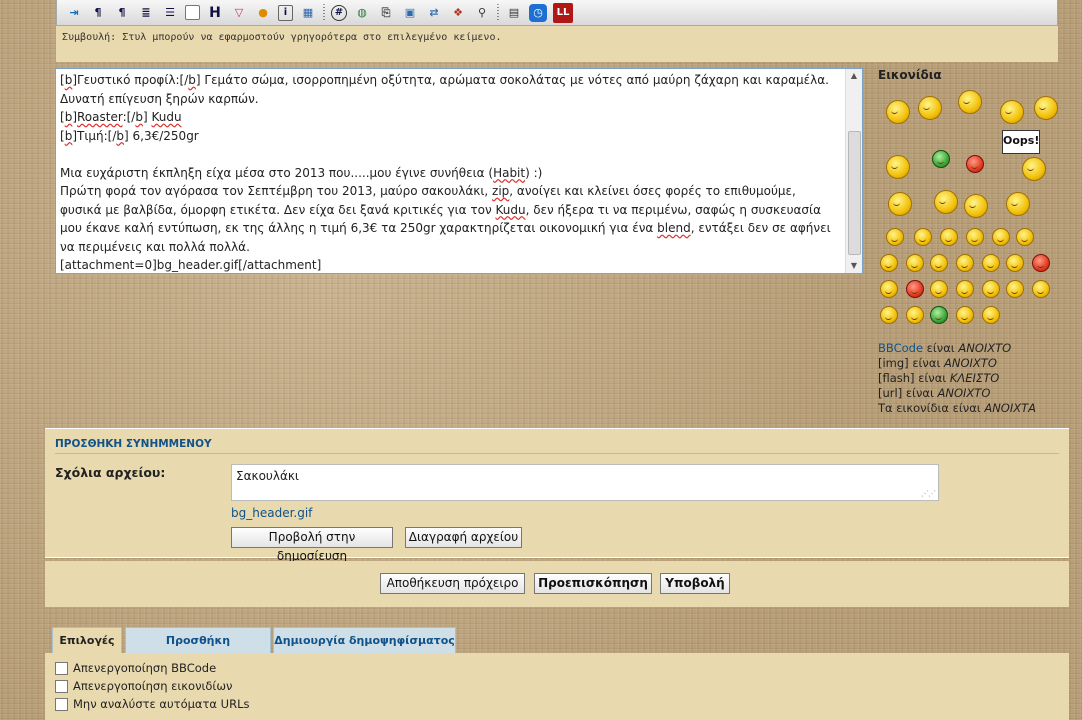 This screenshot has height=720, width=1082. Describe the element at coordinates (434, 13) in the screenshot. I see `swap-icon: ⇄` at that location.